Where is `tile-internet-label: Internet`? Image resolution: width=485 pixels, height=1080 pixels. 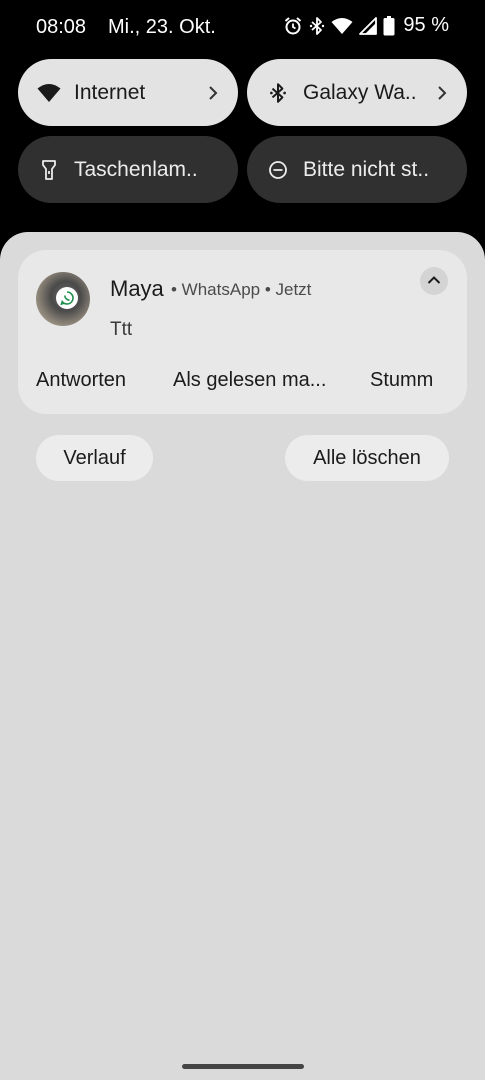
tile-internet-label: Internet is located at coordinates (110, 92).